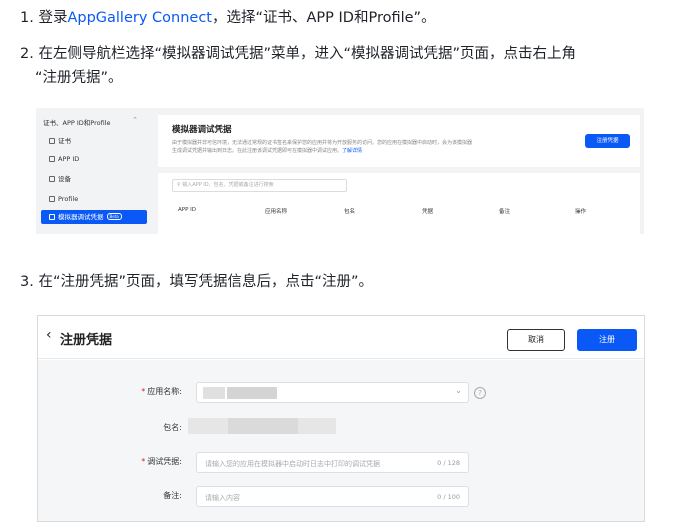  I want to click on table-header: 操作, so click(581, 212).